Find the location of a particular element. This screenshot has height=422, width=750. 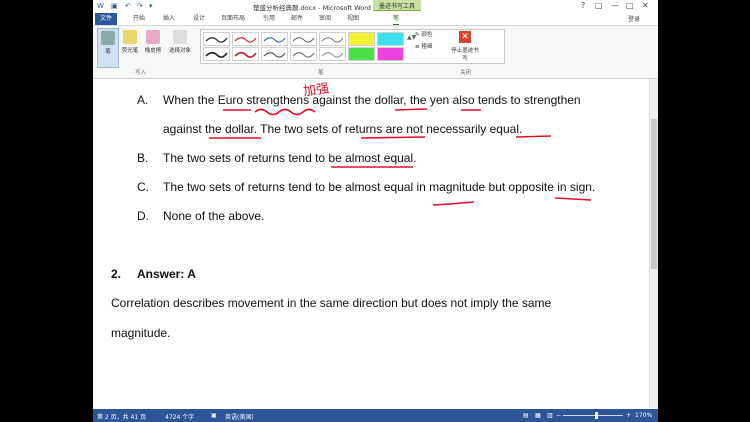

option-c-letter: C. is located at coordinates (143, 187).